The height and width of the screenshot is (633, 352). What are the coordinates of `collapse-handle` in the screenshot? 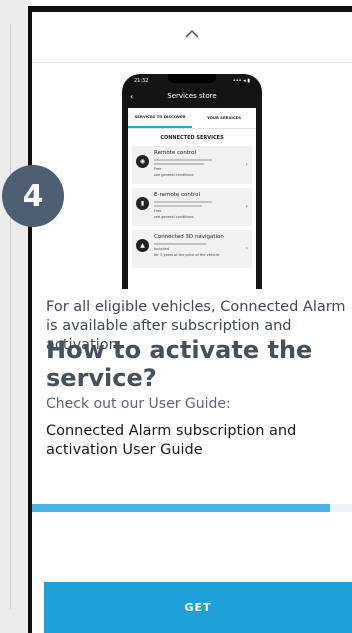 It's located at (192, 34).